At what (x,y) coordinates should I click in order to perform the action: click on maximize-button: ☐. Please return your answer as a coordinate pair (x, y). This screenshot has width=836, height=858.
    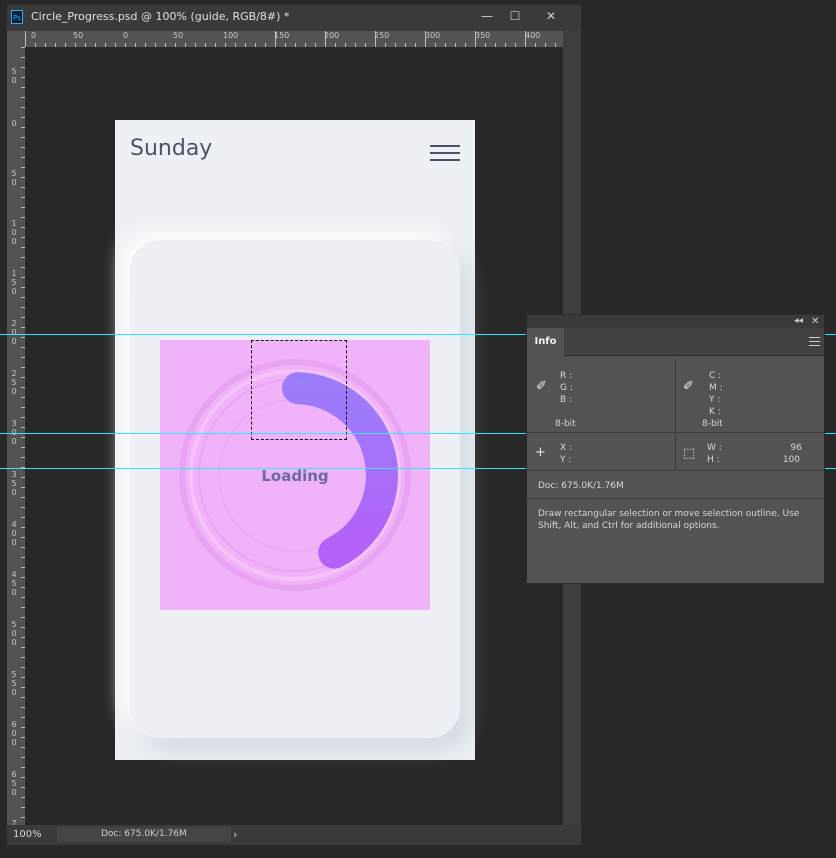
    Looking at the image, I should click on (515, 16).